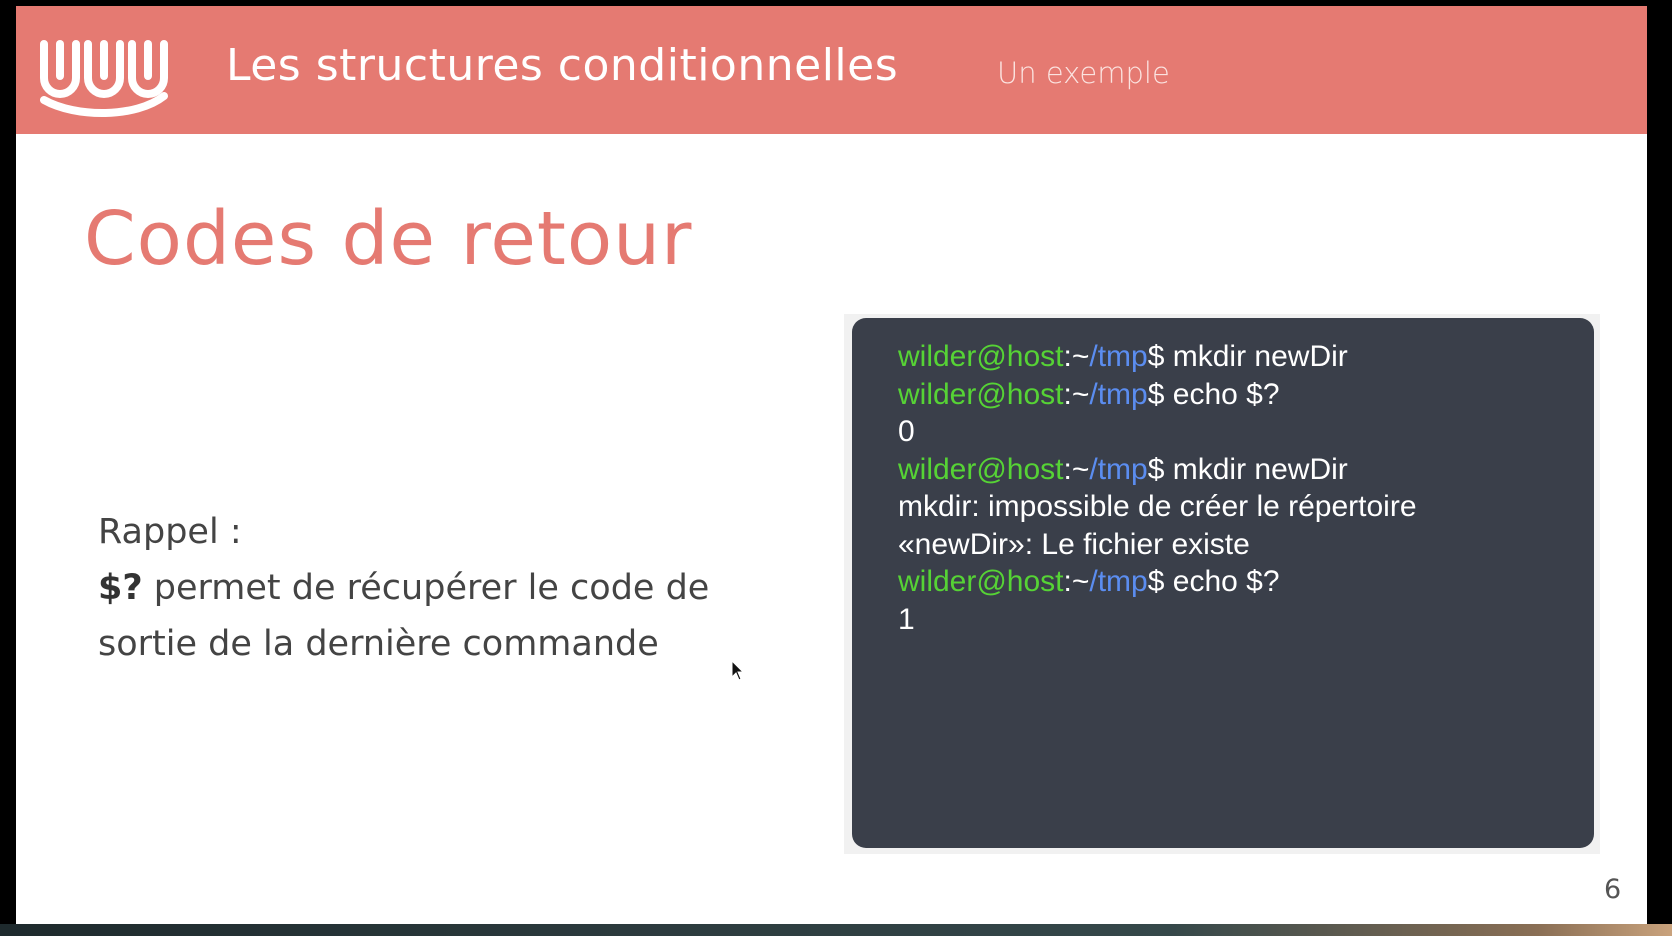  What do you see at coordinates (104, 78) in the screenshot?
I see `wild-code-school-logo-icon` at bounding box center [104, 78].